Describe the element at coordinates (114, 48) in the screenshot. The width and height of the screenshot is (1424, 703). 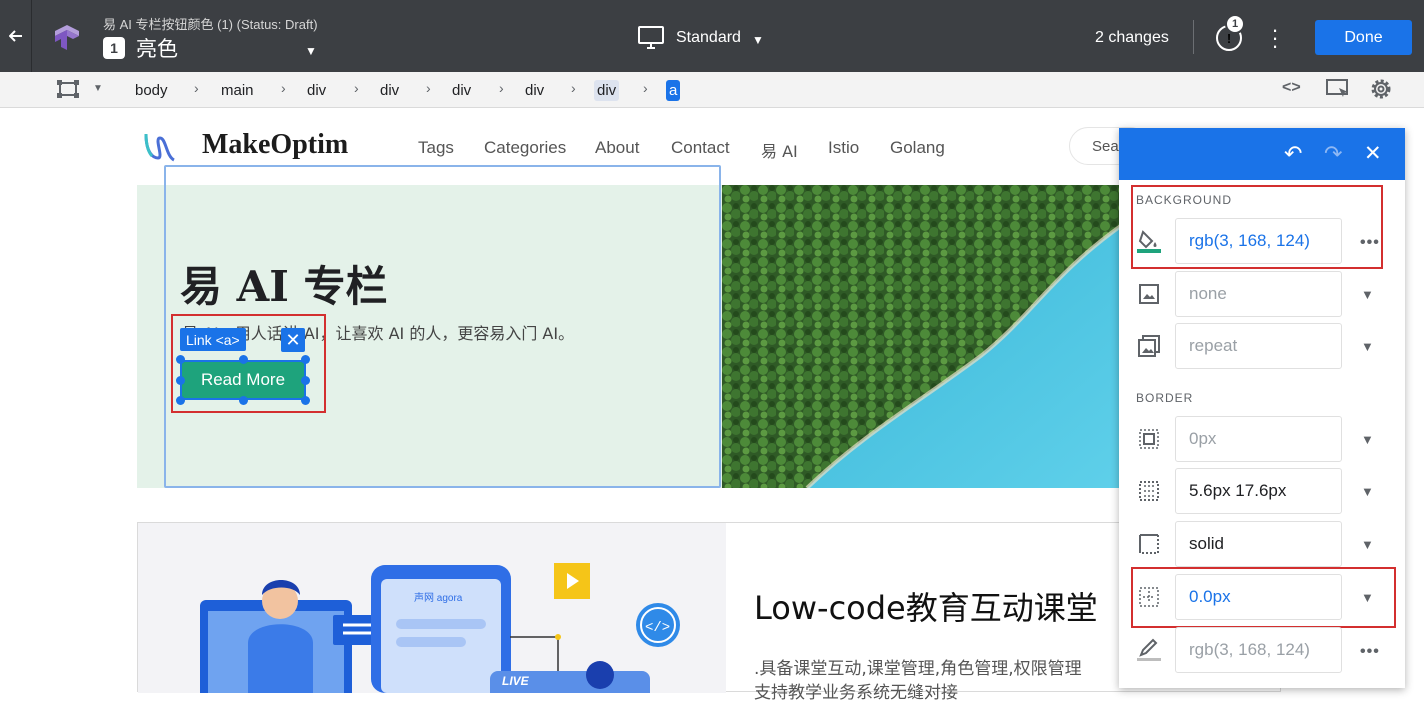
I see `variant-number-badge: 1` at that location.